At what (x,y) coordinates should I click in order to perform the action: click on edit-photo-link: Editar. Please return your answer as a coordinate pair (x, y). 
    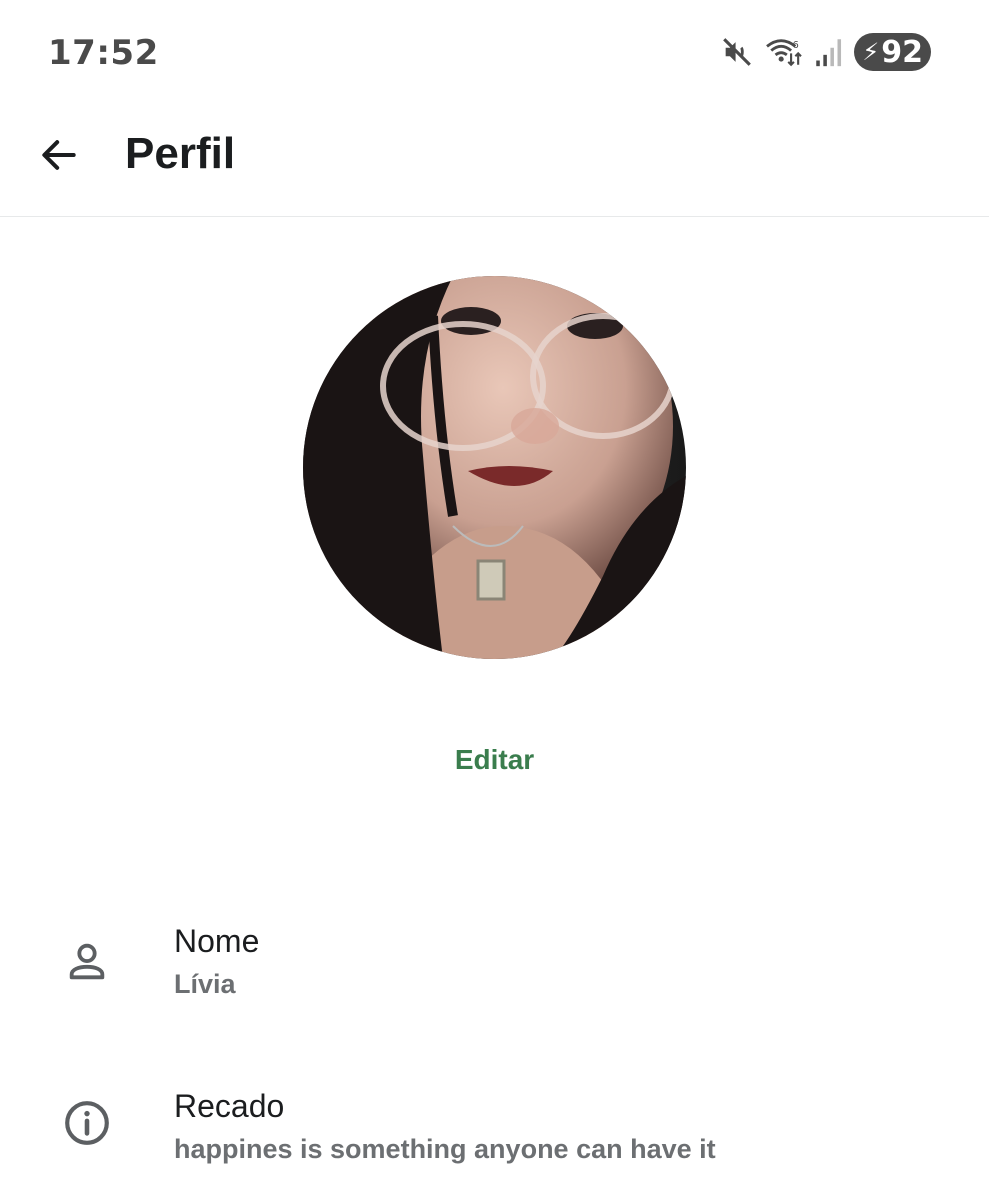
    Looking at the image, I should click on (494, 759).